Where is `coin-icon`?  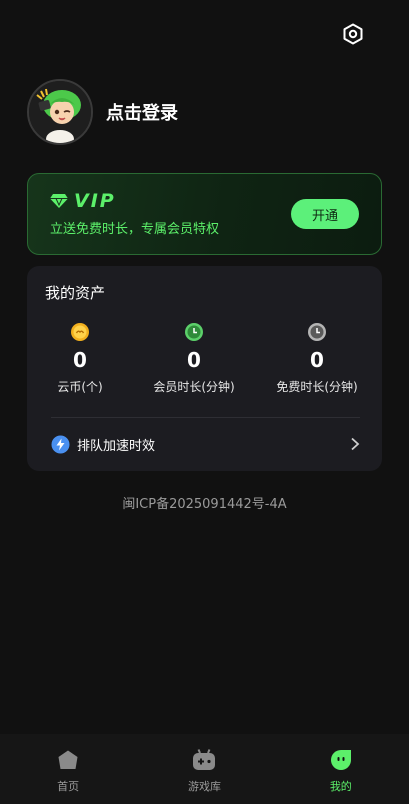 coin-icon is located at coordinates (80, 332).